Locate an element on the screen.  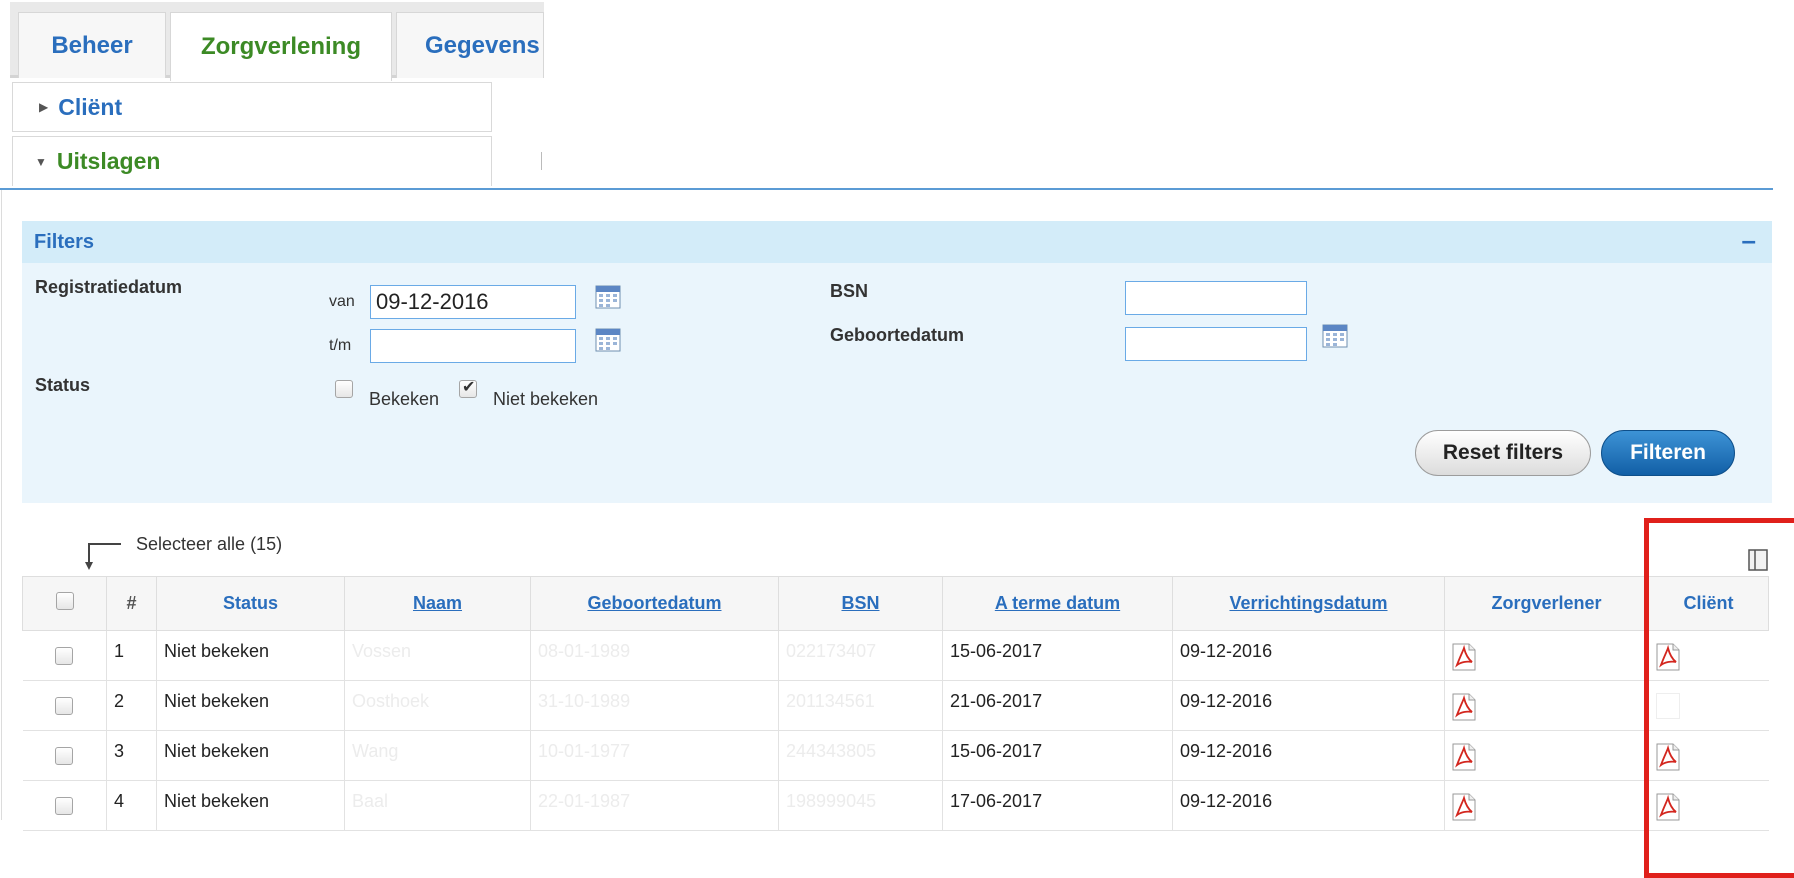
checkmark-icon: ✔ is located at coordinates (469, 387).